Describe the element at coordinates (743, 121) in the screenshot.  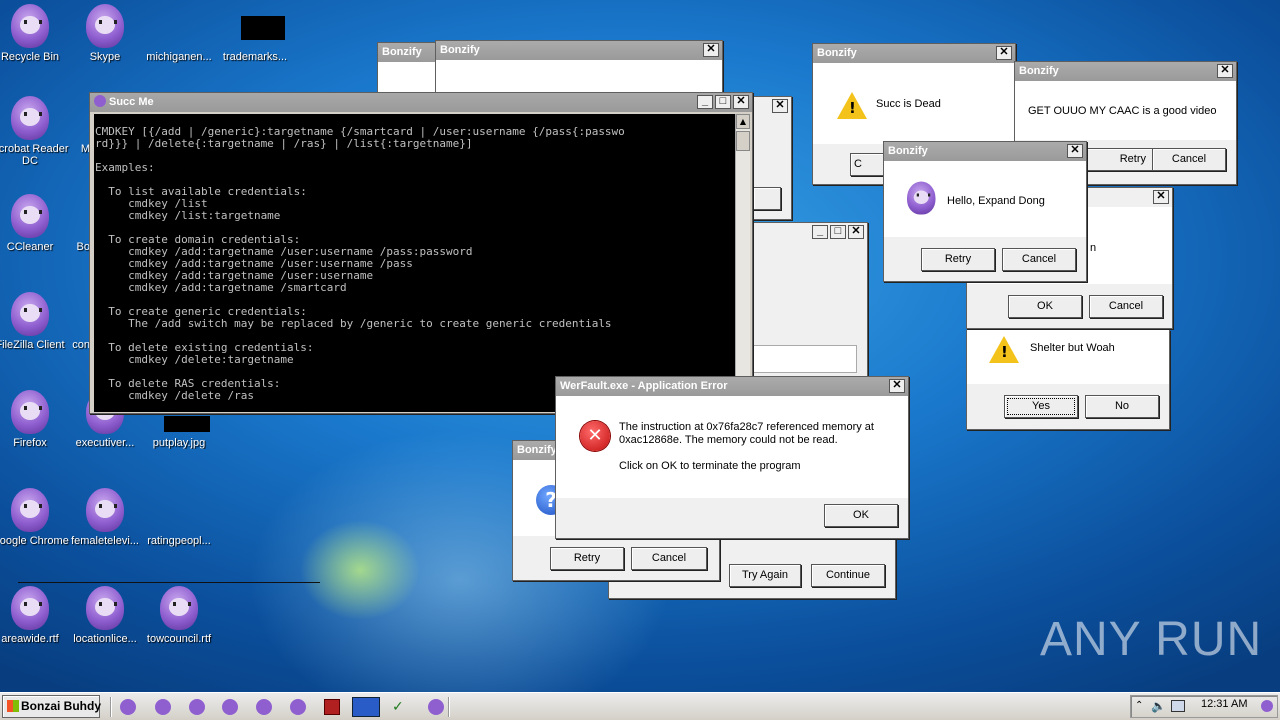
I see `scroll-up-button: ▲` at that location.